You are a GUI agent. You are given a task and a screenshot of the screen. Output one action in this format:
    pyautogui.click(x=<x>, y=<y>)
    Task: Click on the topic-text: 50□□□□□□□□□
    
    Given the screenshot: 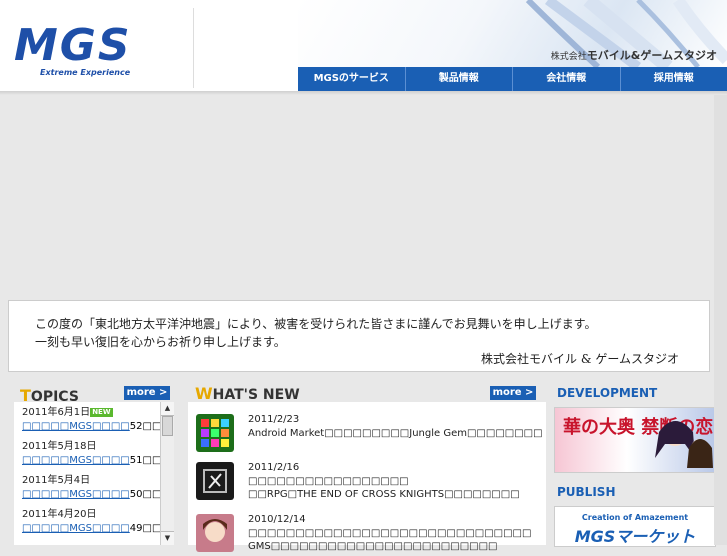 What is the action you would take?
    pyautogui.click(x=146, y=494)
    